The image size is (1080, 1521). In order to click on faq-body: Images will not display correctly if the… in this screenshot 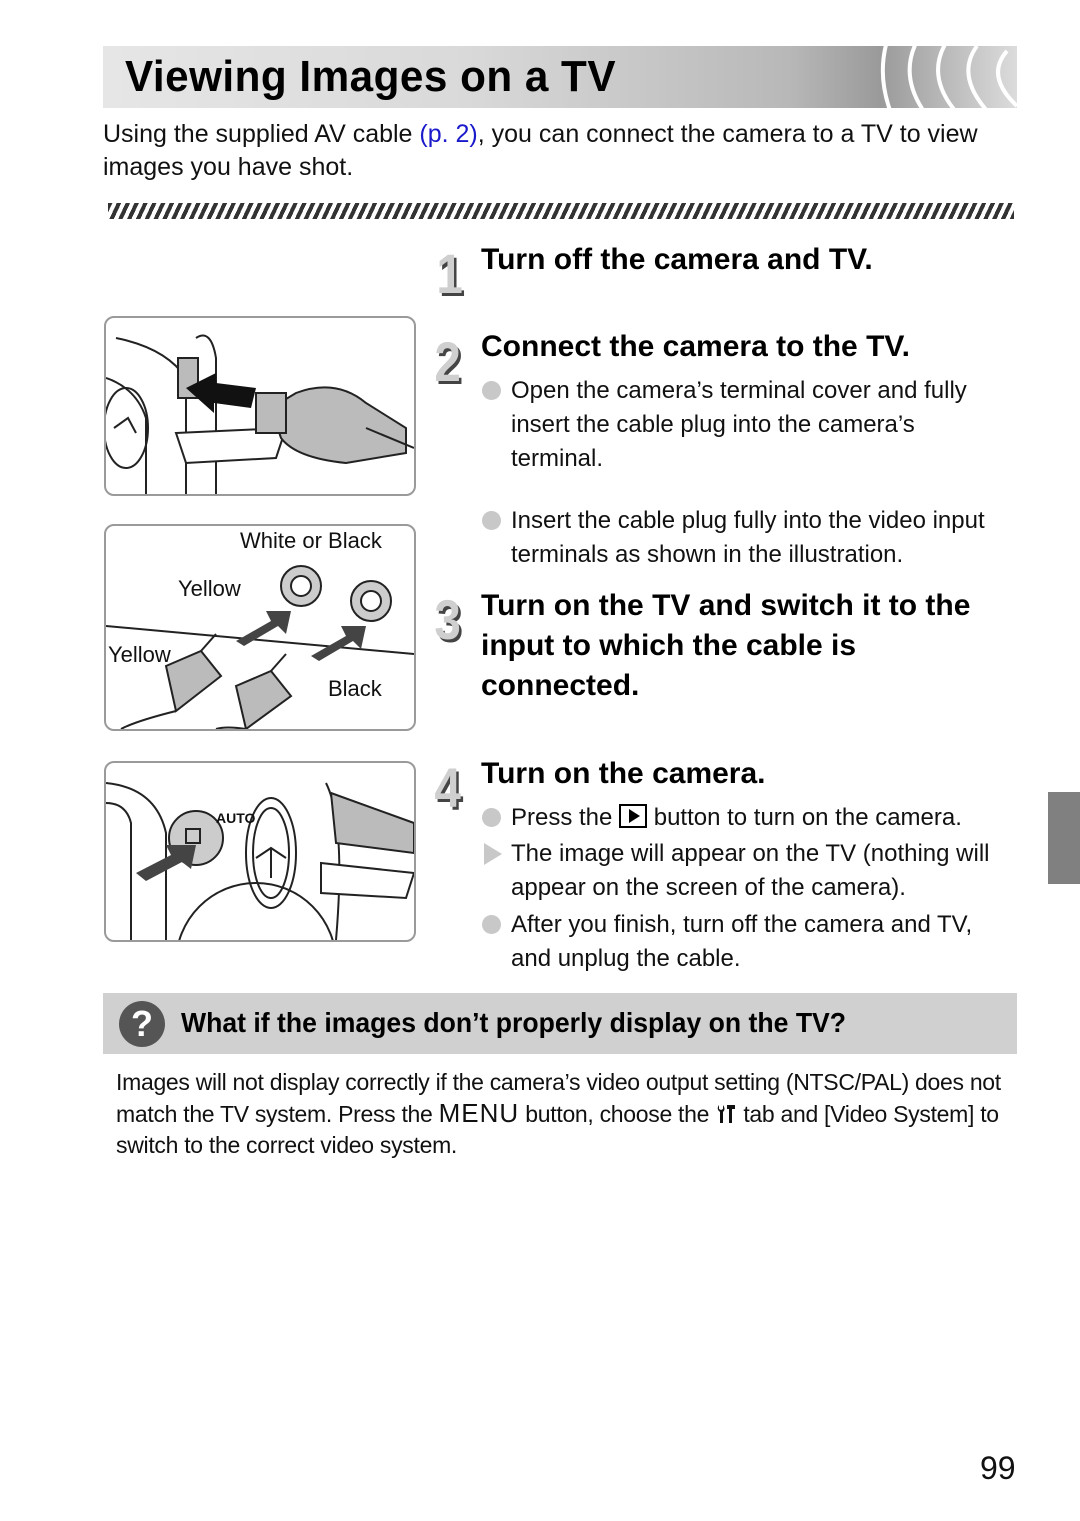, I will do `click(558, 1113)`.